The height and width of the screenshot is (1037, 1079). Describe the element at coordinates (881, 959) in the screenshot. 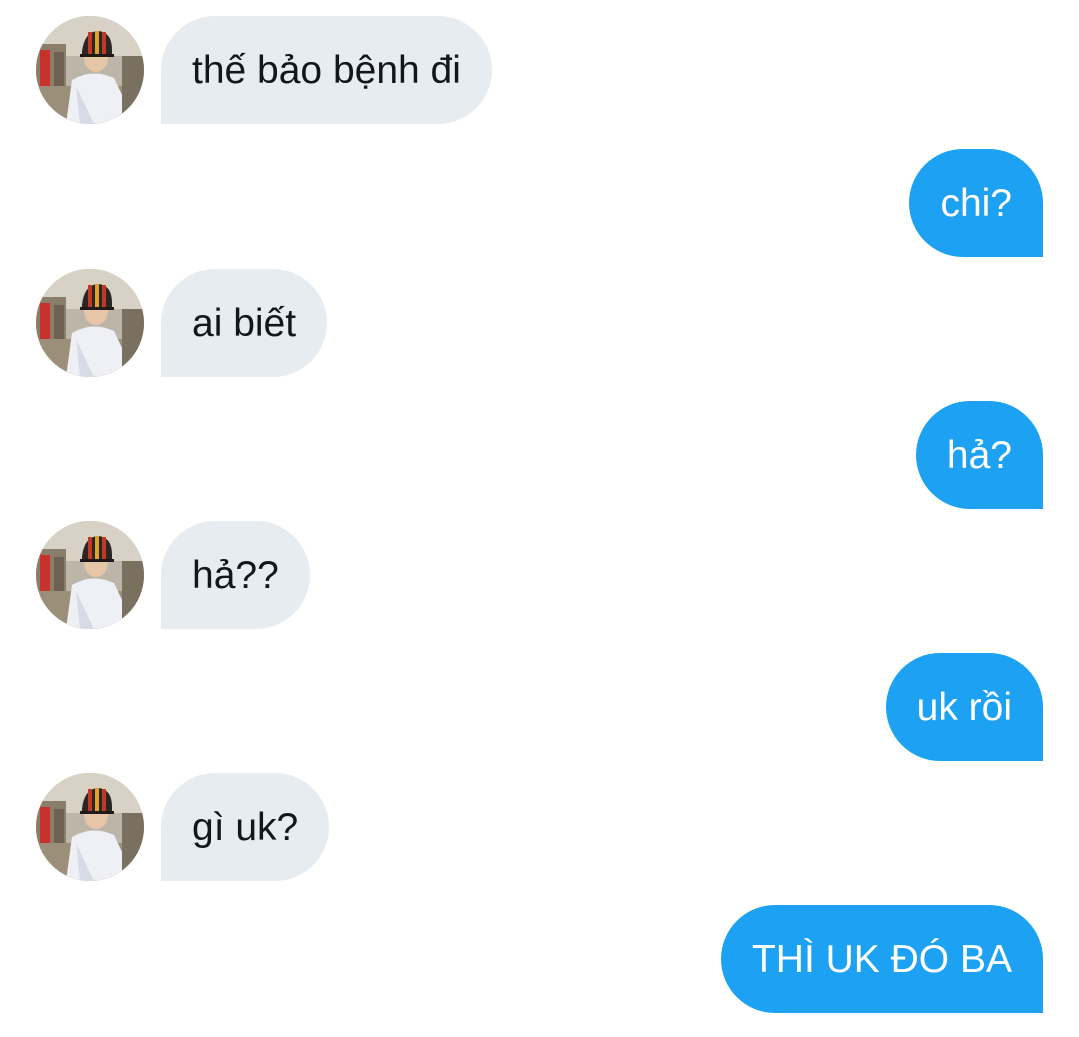

I see `outgoing-message-bubble: THÌ UK ĐÓ BA` at that location.